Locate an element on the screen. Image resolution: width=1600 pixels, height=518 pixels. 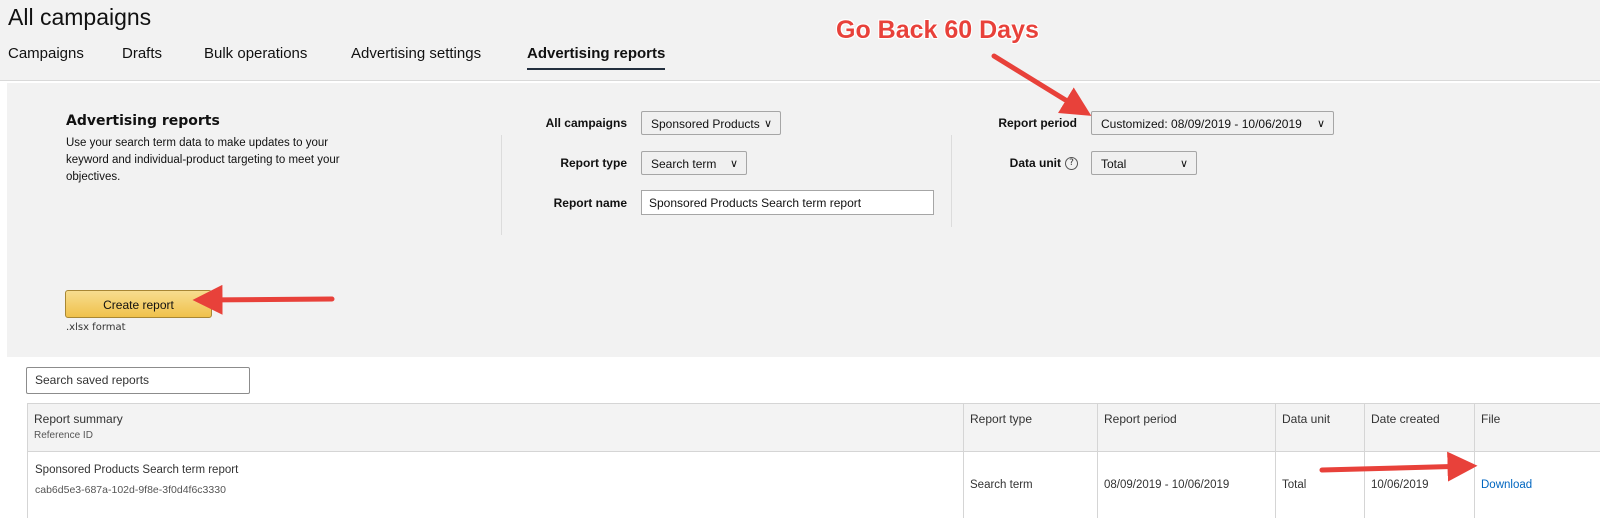
report-period-select: Customized: 08/09/2019 - 10/06/2019 ∨ is located at coordinates (1212, 123).